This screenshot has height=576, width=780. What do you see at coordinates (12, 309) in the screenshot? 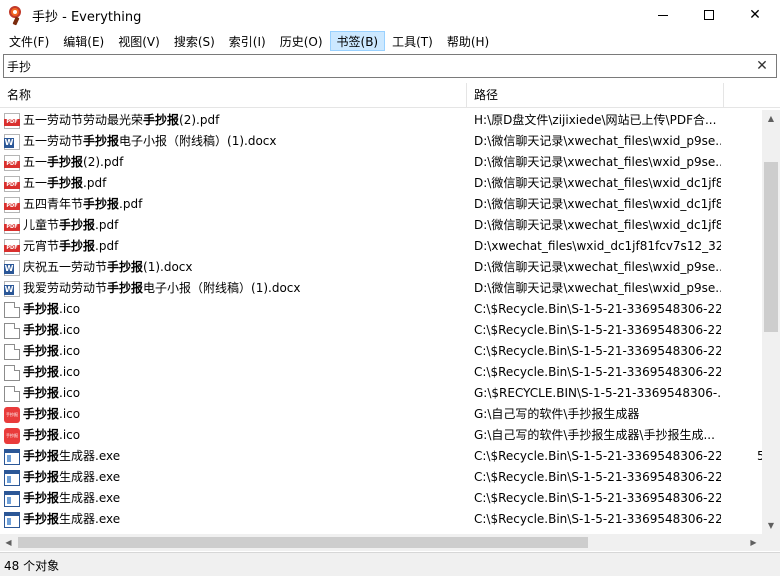
I see `blank-file-icon` at bounding box center [12, 309].